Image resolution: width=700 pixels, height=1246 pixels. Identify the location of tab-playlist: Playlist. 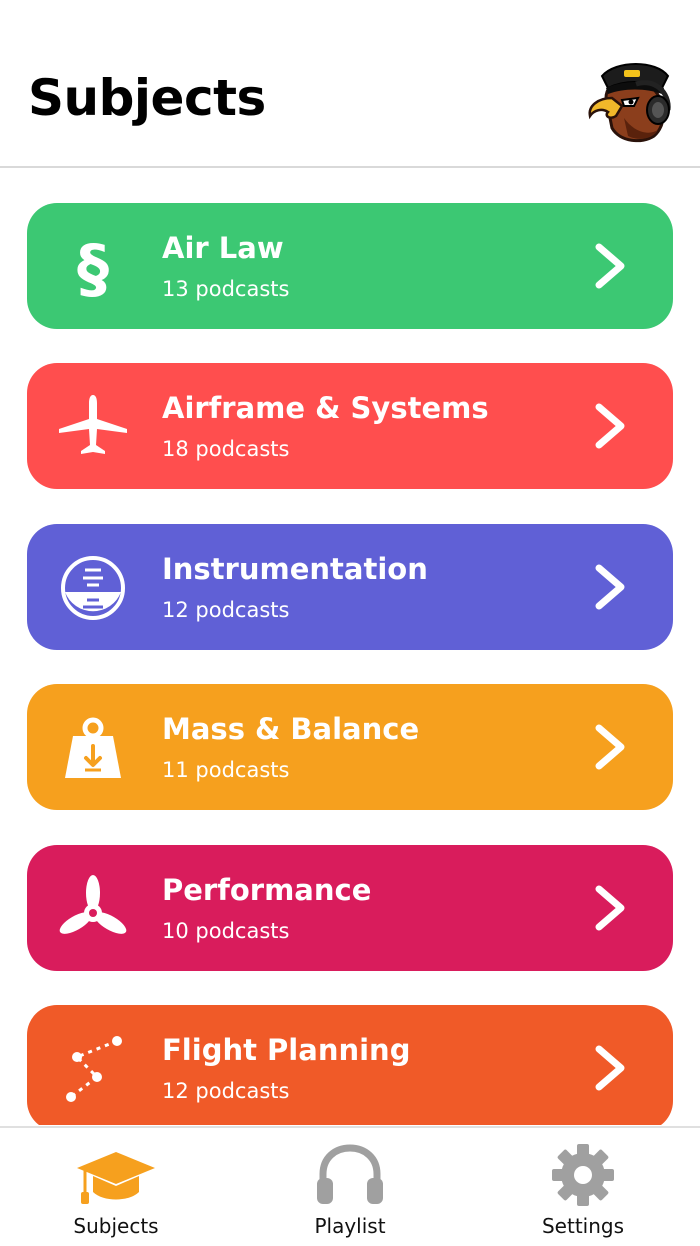
(350, 1187).